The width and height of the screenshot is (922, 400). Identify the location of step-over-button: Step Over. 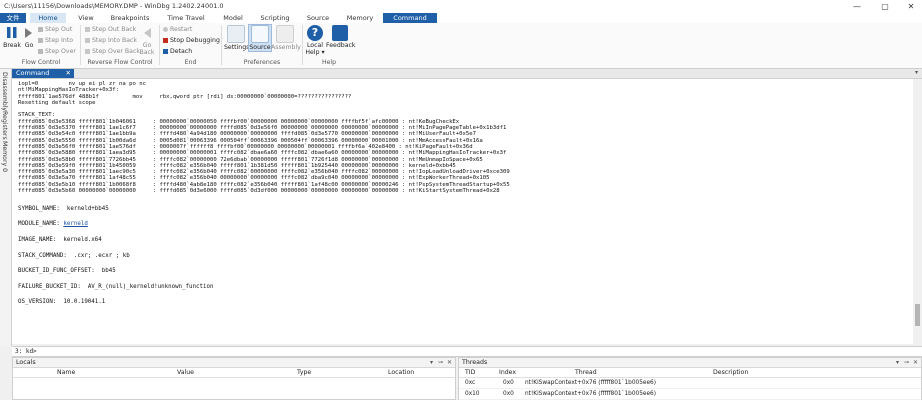
(57, 51).